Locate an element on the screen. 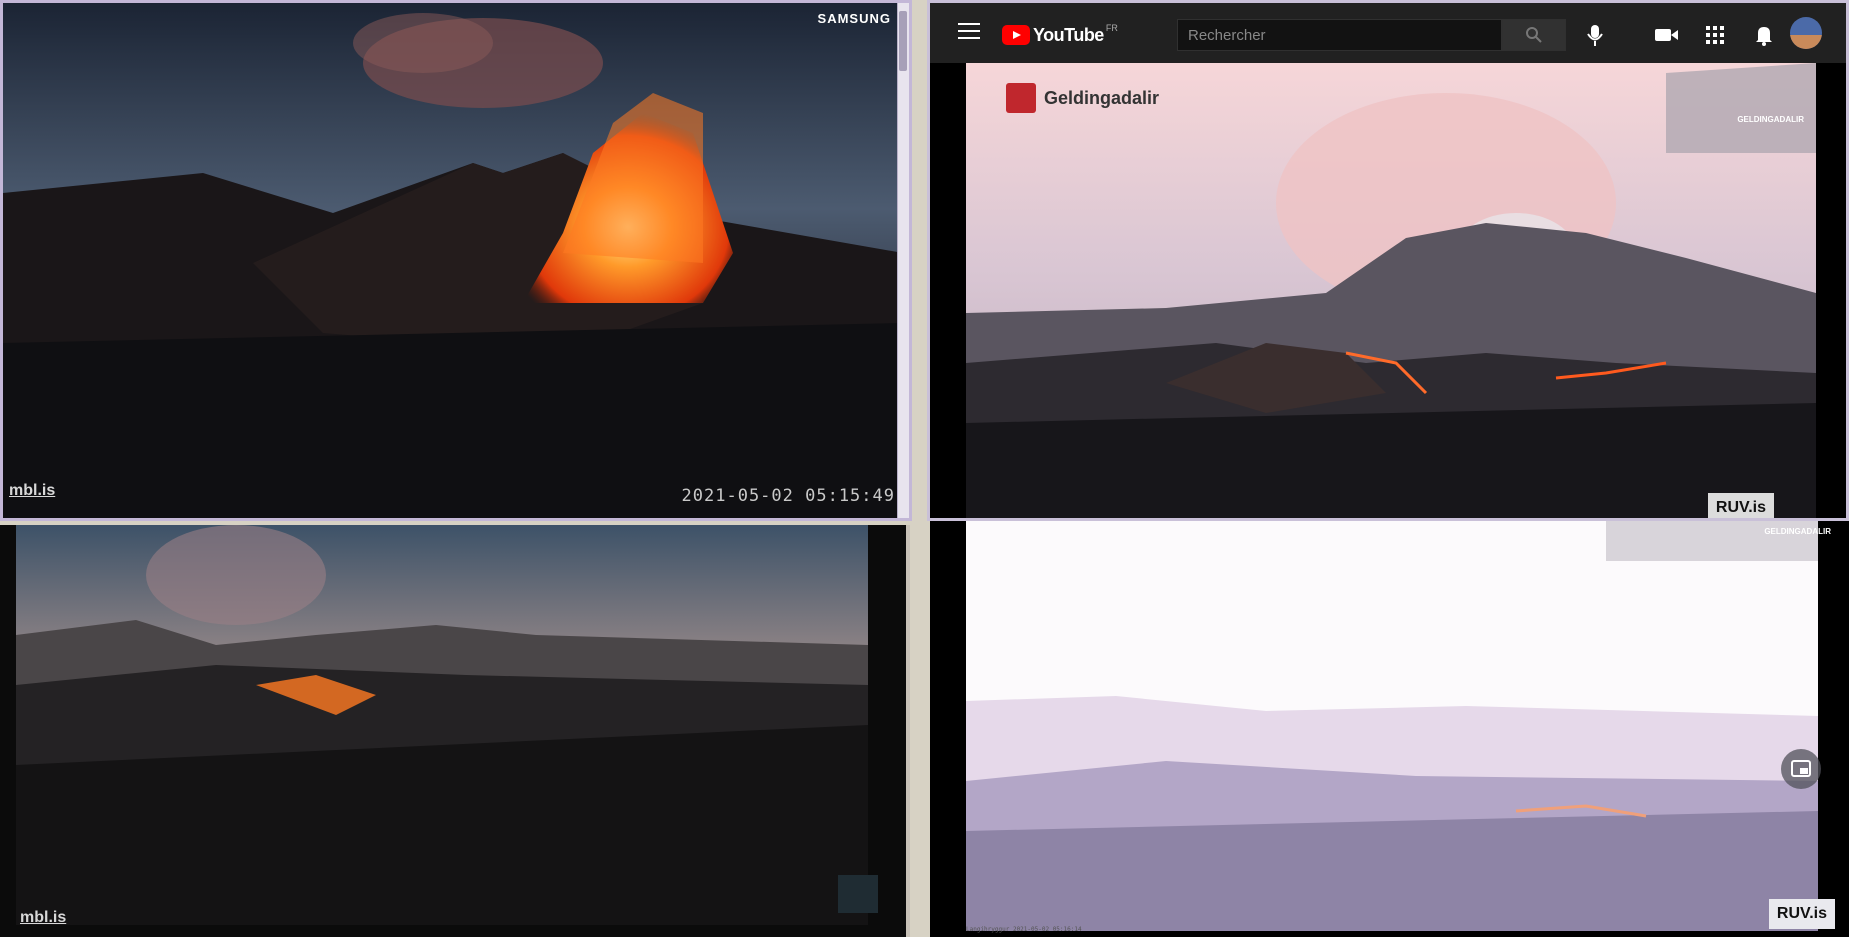  search-button is located at coordinates (1534, 35).